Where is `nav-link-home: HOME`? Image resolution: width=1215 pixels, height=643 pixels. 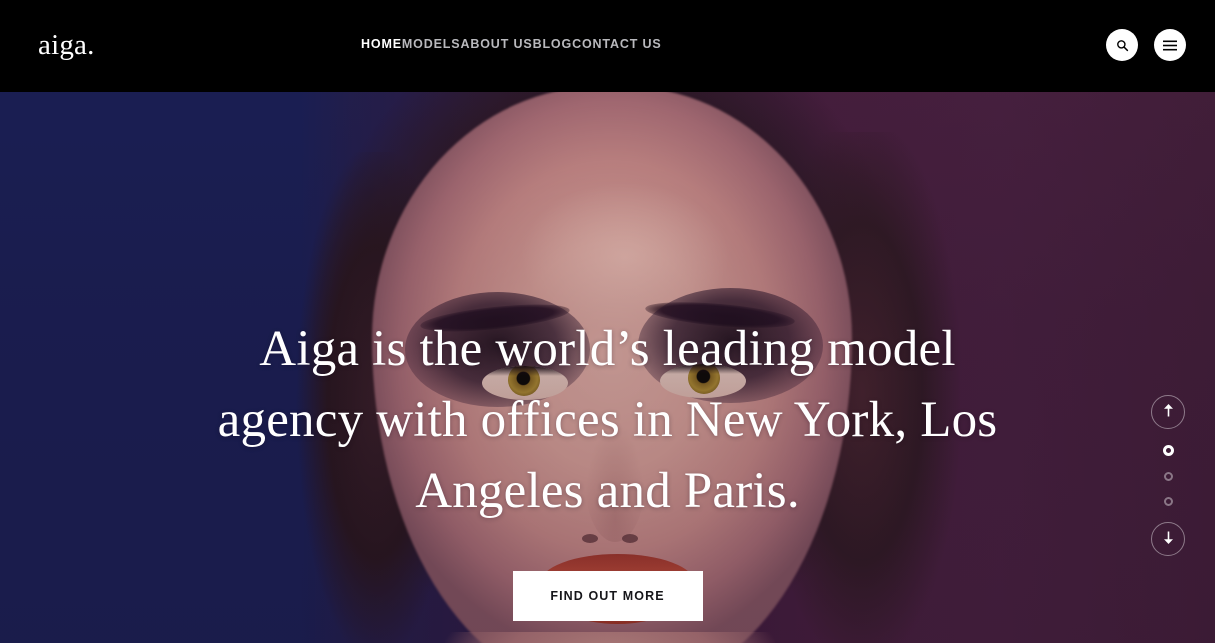 nav-link-home: HOME is located at coordinates (381, 44).